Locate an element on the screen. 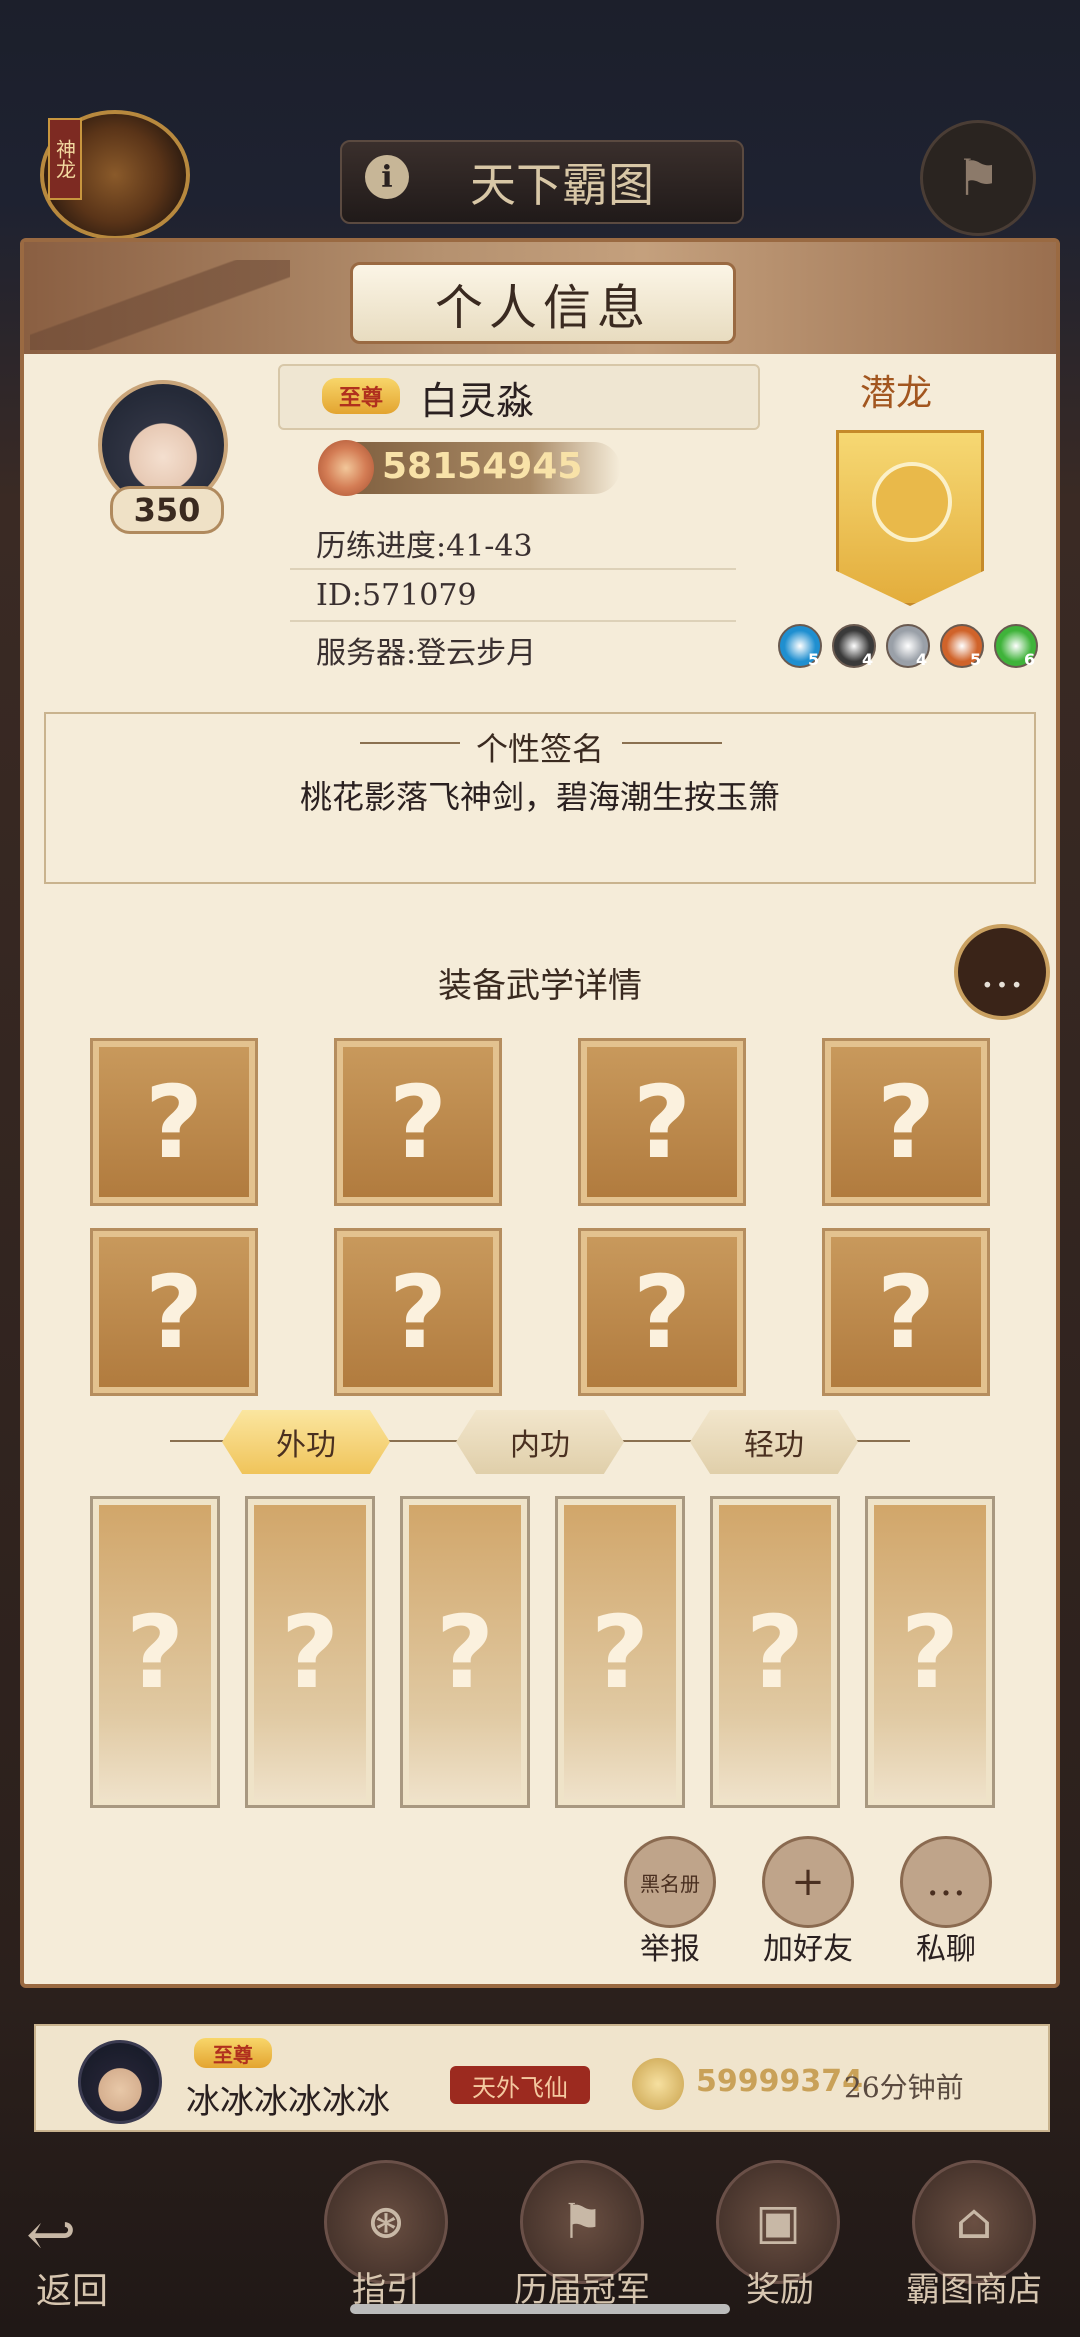 The image size is (1080, 2337). mountain-decoration is located at coordinates (160, 305).